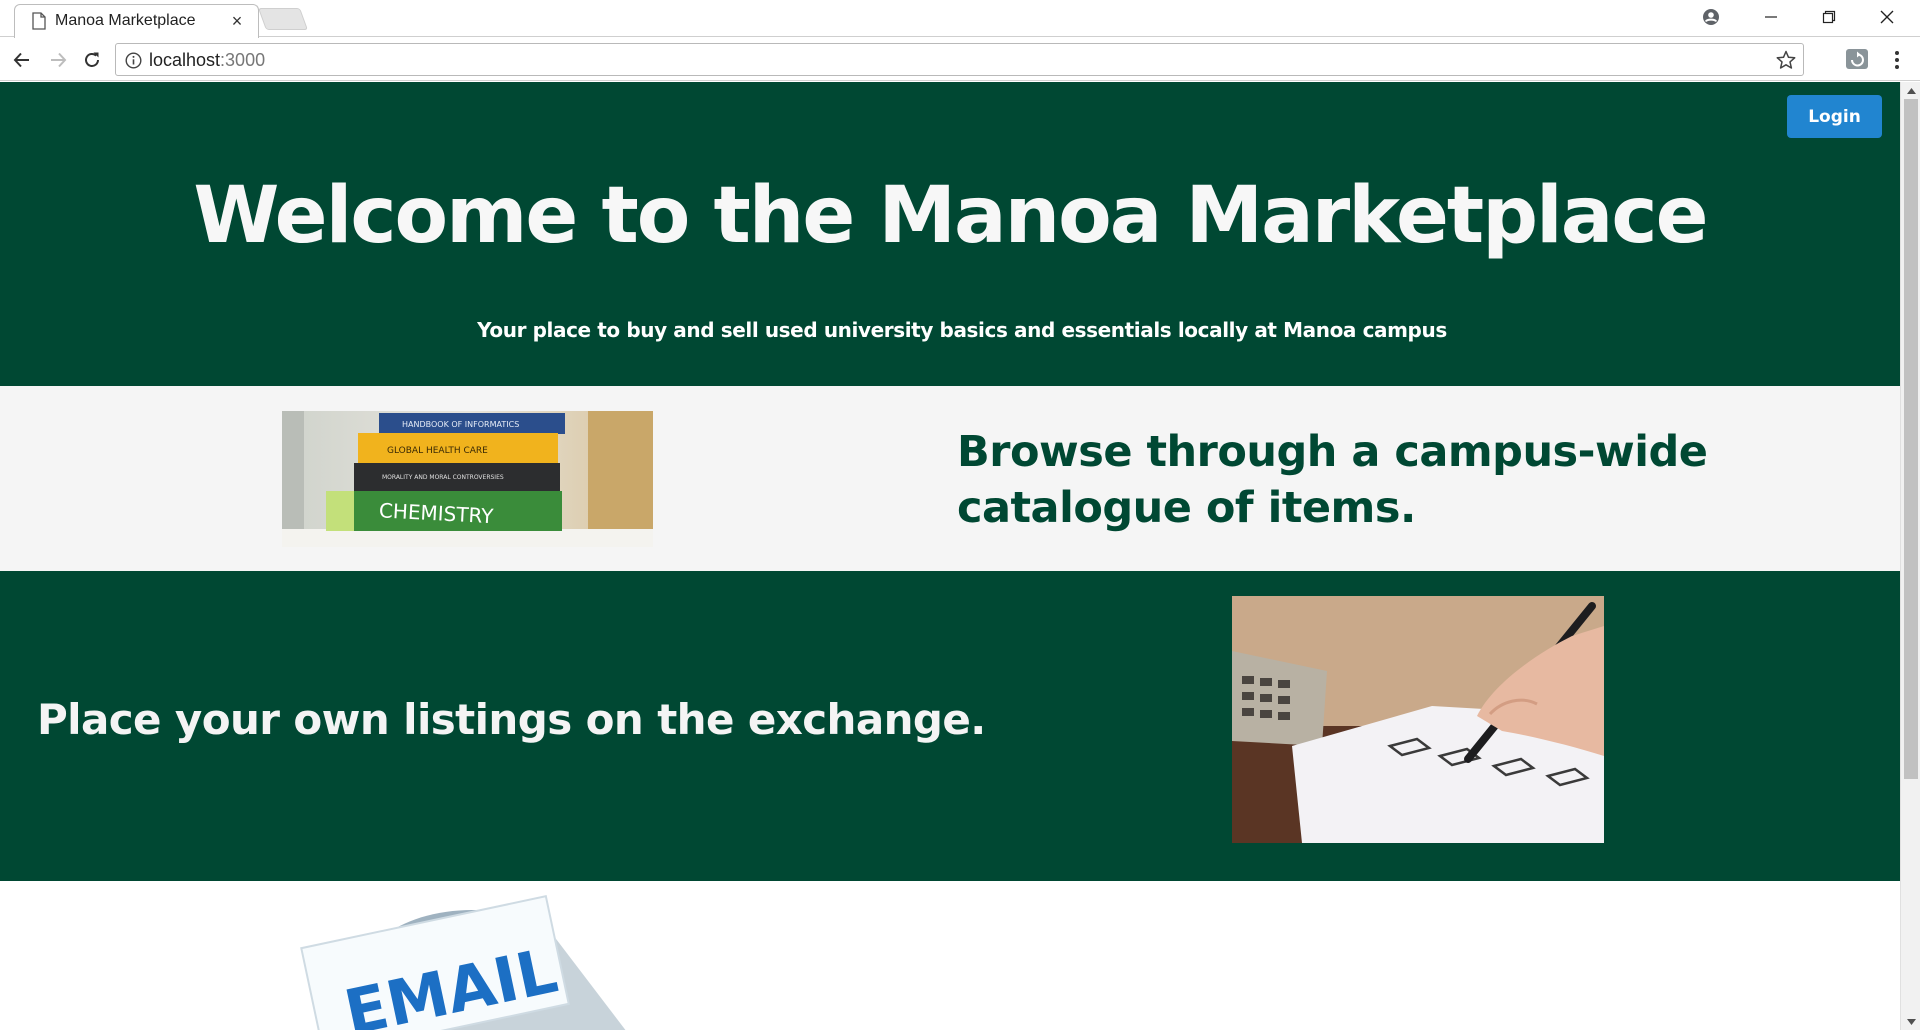 The width and height of the screenshot is (1920, 1030). I want to click on scroll-up-arrow-icon, so click(1910, 90).